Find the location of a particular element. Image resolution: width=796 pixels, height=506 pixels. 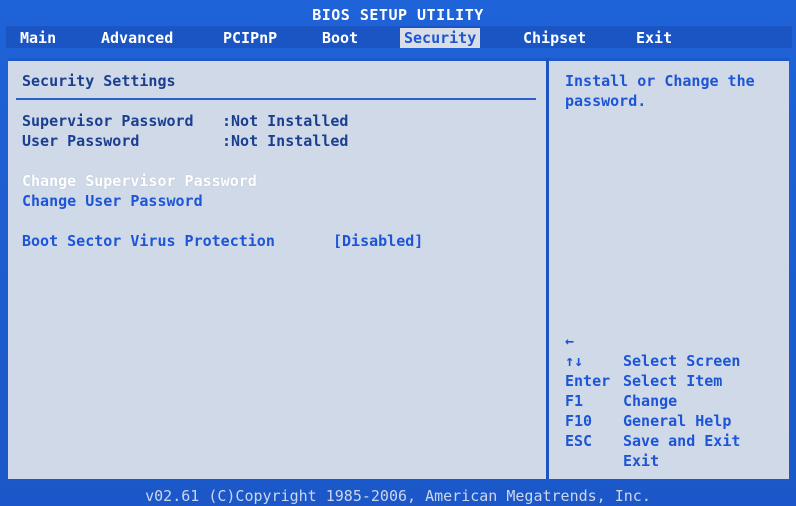

tab-chipset: Chipset is located at coordinates (554, 38).